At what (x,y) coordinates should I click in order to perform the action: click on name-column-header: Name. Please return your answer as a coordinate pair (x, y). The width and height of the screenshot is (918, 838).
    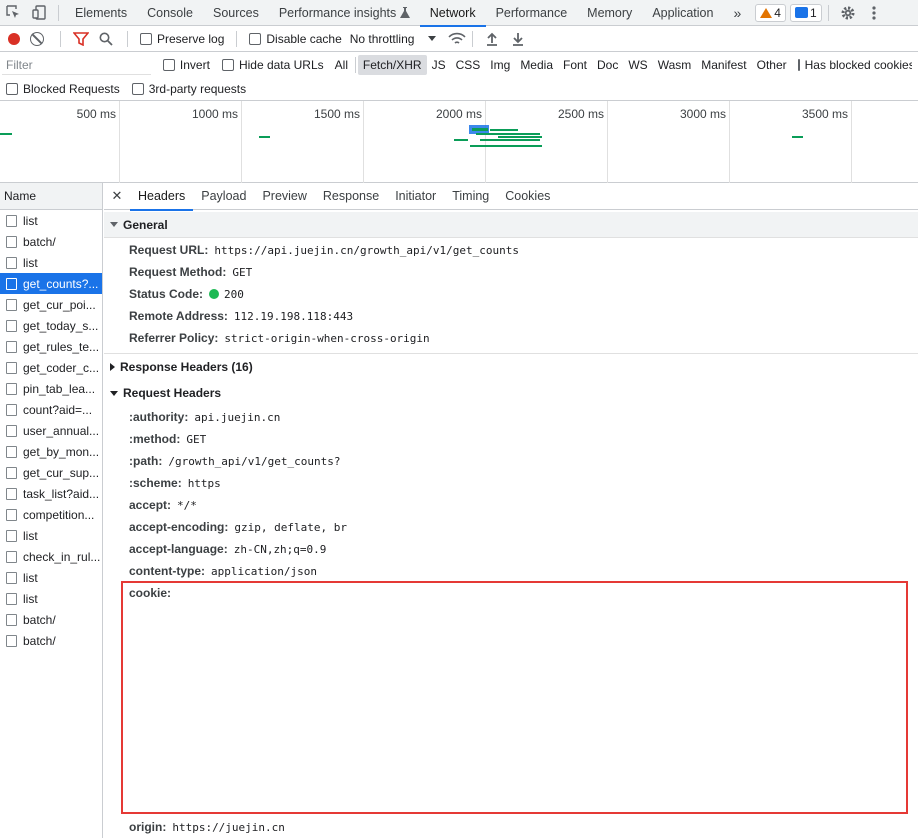
    Looking at the image, I should click on (51, 196).